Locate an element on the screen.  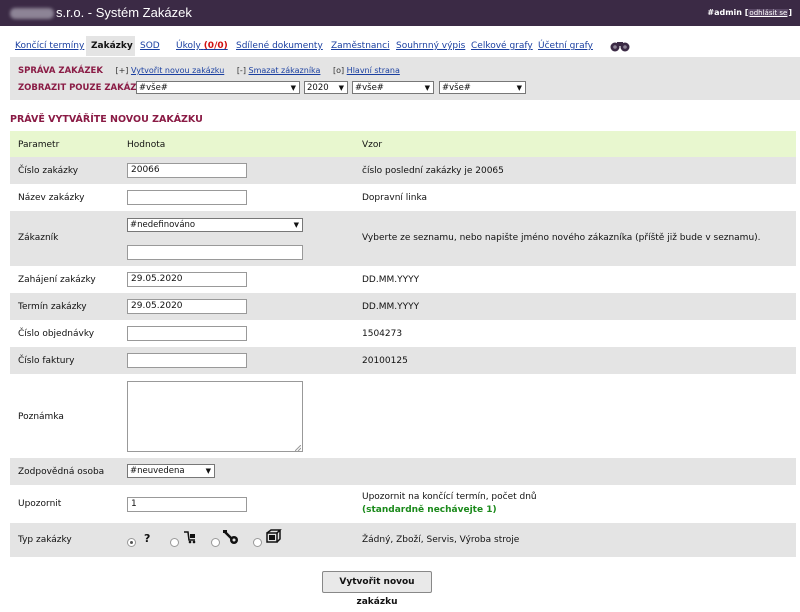
tab-ukoly: Úkoly (0/0) is located at coordinates (202, 46).